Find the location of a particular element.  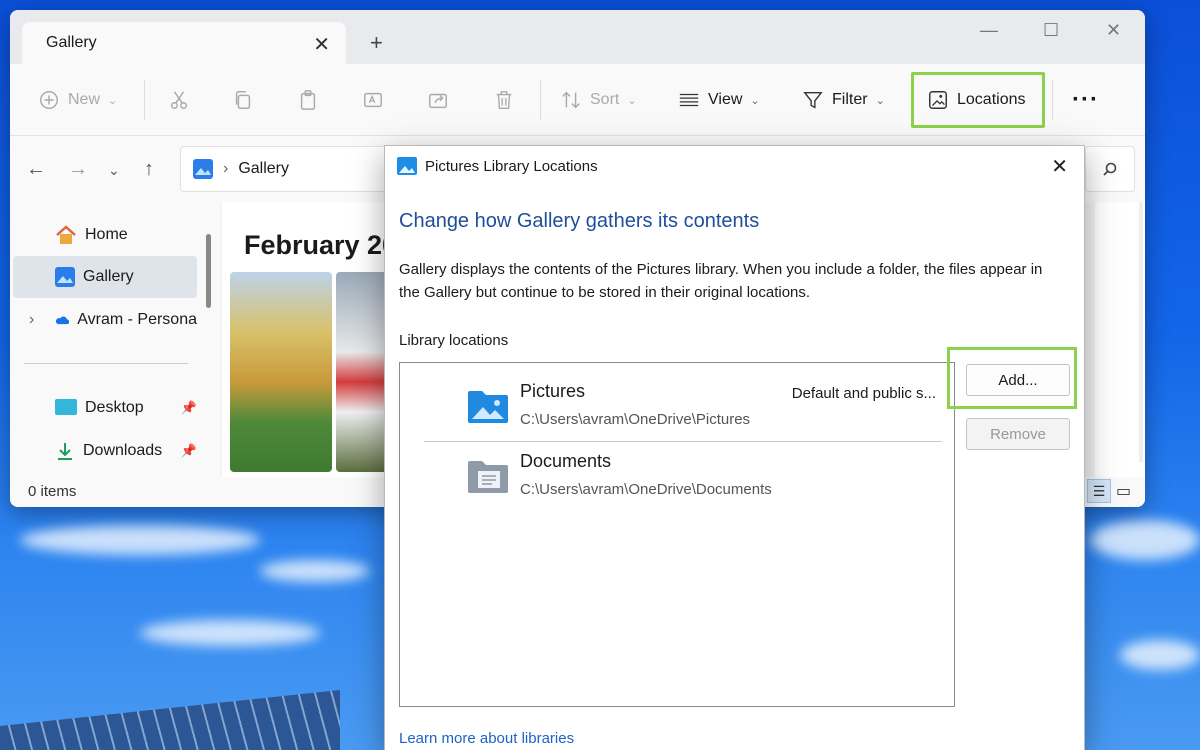

dialog-heading: Change how Gallery gathers its contents is located at coordinates (579, 221).